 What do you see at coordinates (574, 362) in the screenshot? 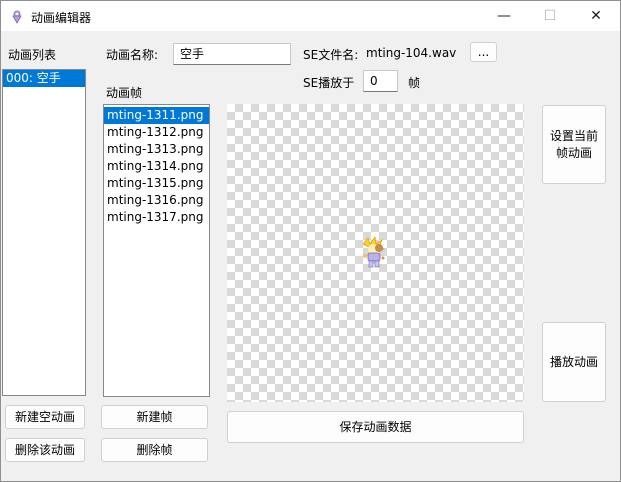
I see `play-animation-button: 播放动画` at bounding box center [574, 362].